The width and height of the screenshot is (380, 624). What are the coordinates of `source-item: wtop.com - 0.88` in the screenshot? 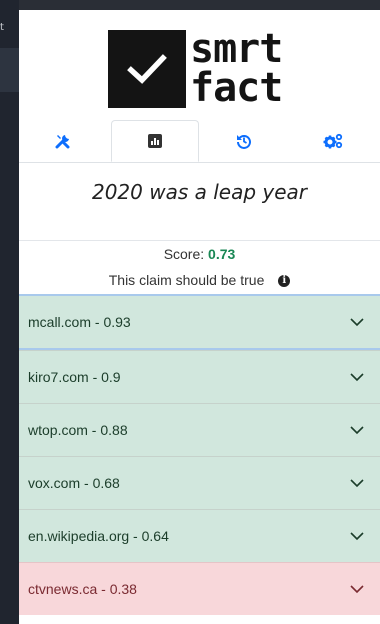 It's located at (199, 429).